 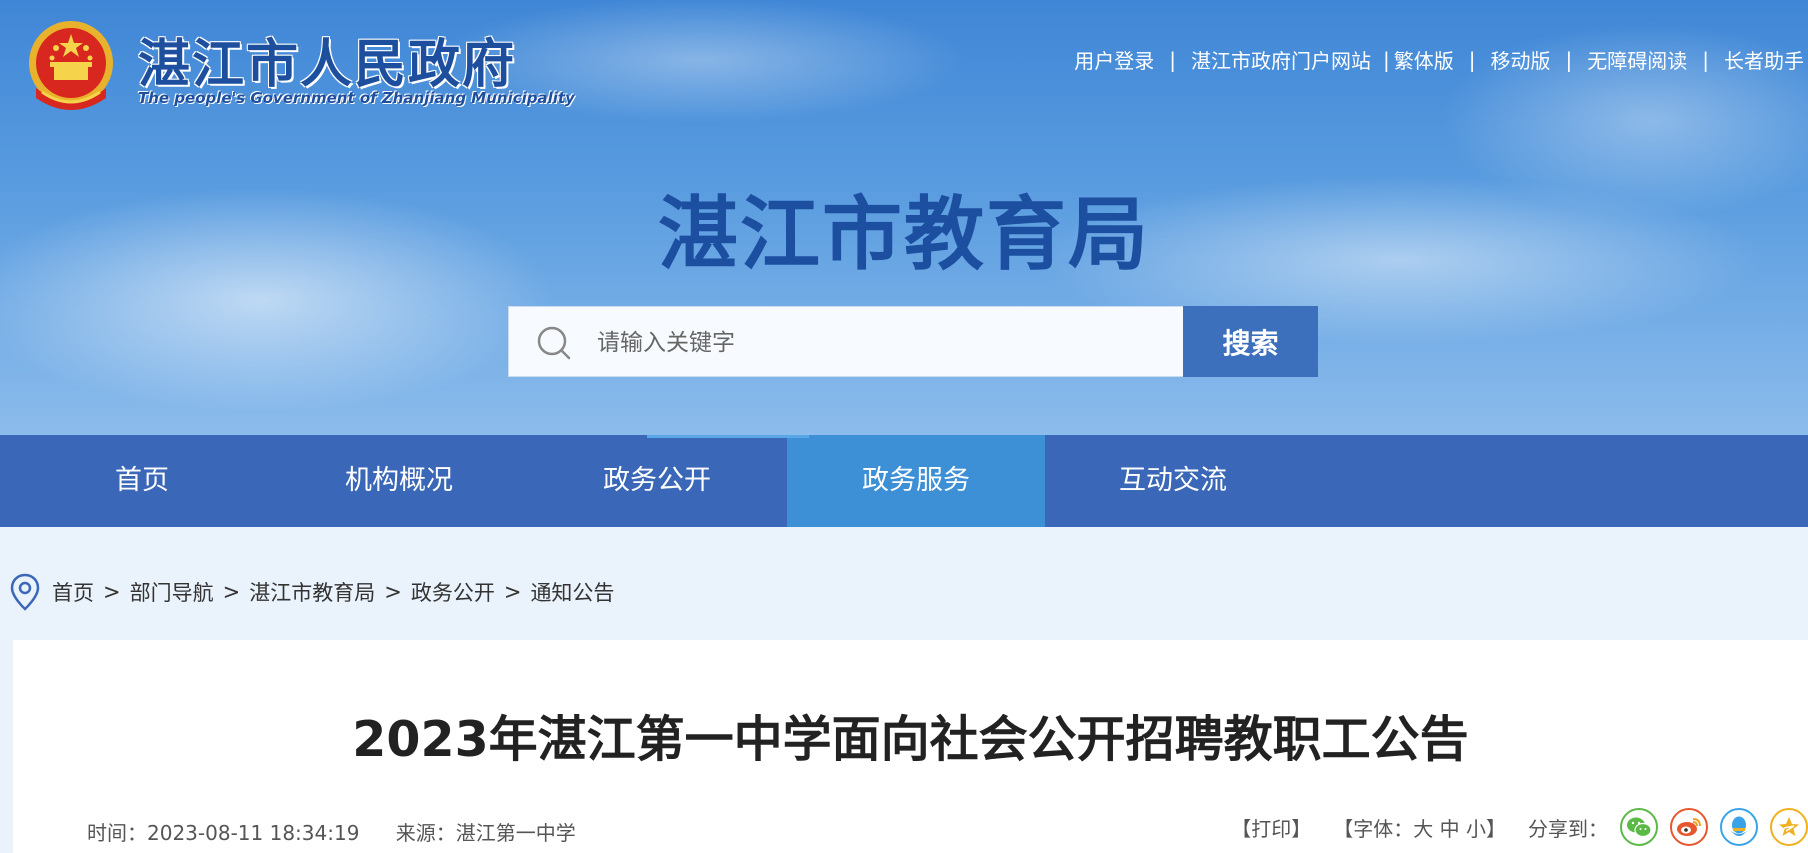 What do you see at coordinates (1739, 827) in the screenshot?
I see `qq-icon` at bounding box center [1739, 827].